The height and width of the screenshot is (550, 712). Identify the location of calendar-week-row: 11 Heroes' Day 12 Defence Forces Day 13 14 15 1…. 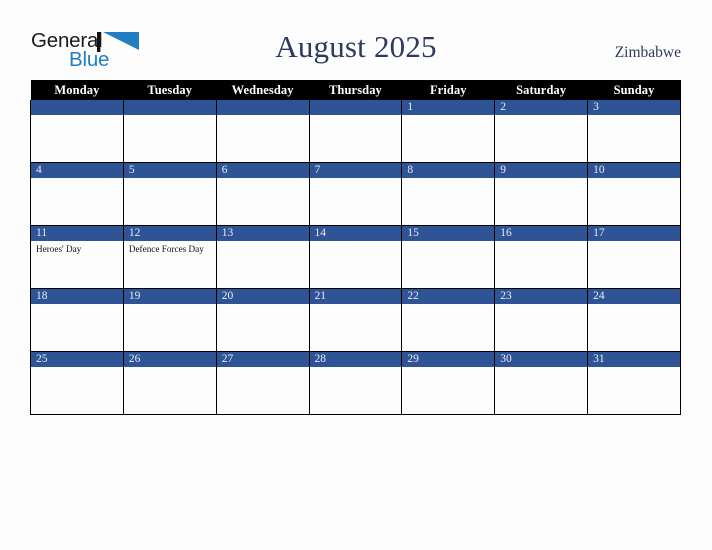
(355, 257).